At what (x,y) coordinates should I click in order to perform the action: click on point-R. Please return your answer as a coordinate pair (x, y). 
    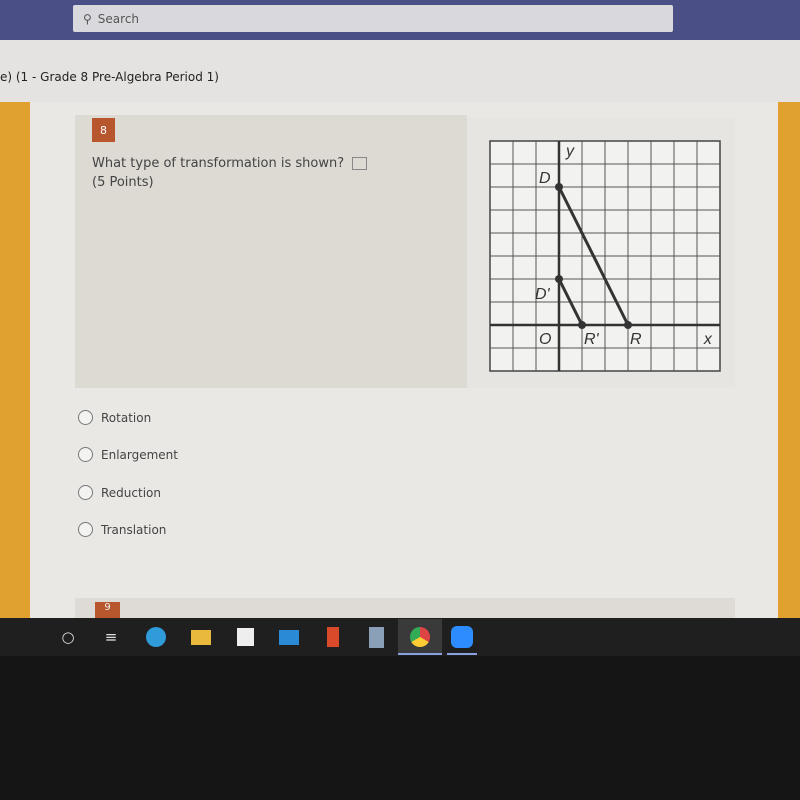
    Looking at the image, I should click on (628, 325).